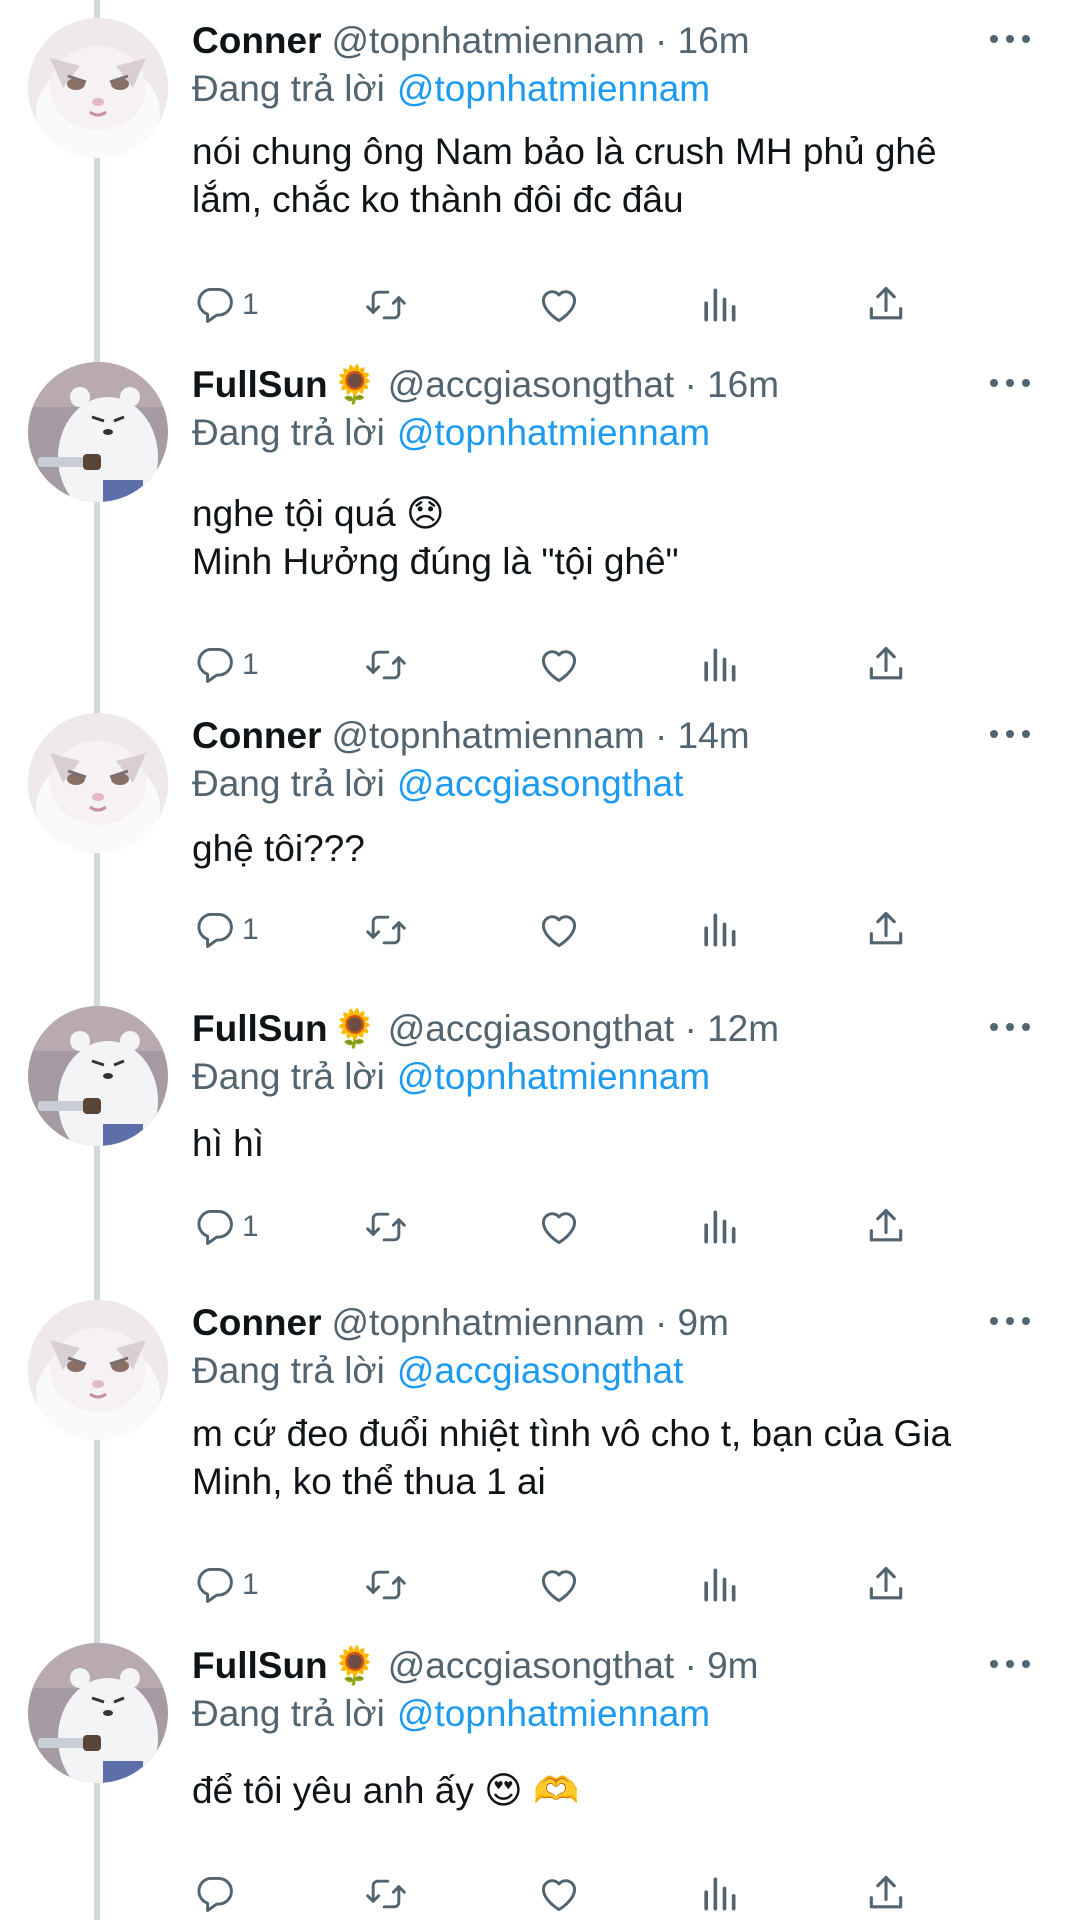 The image size is (1070, 1920). I want to click on author-handle-time: @topnhatmiennam · 16m, so click(540, 40).